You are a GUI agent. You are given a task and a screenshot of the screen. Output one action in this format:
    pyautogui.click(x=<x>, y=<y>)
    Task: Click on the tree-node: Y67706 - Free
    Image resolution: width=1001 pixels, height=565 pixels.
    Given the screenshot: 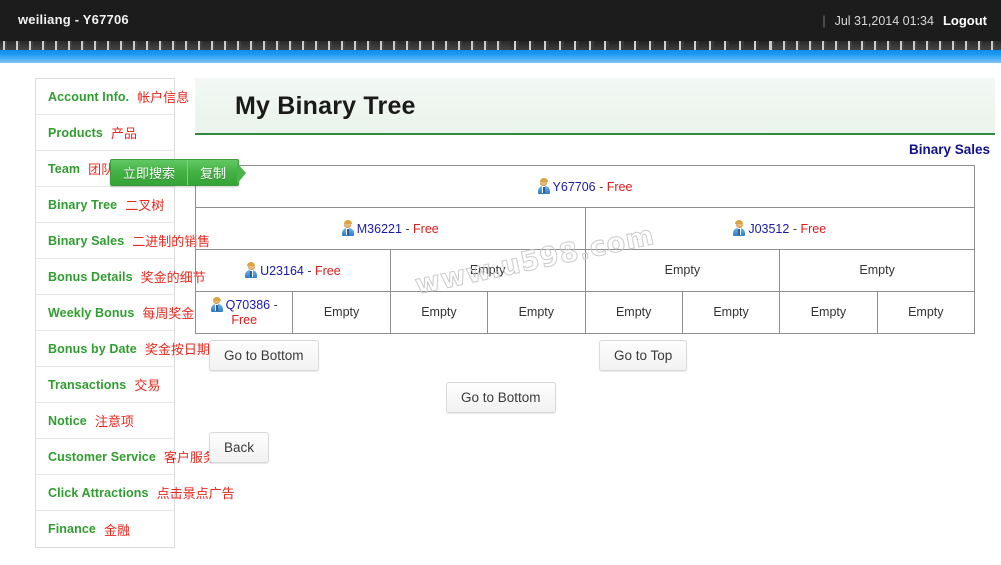 What is the action you would take?
    pyautogui.click(x=584, y=186)
    